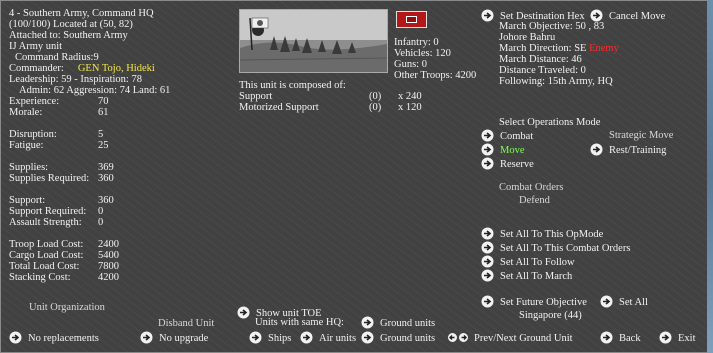 The width and height of the screenshot is (713, 353). Describe the element at coordinates (95, 35) in the screenshot. I see `attached-to-link: Southern Army` at that location.